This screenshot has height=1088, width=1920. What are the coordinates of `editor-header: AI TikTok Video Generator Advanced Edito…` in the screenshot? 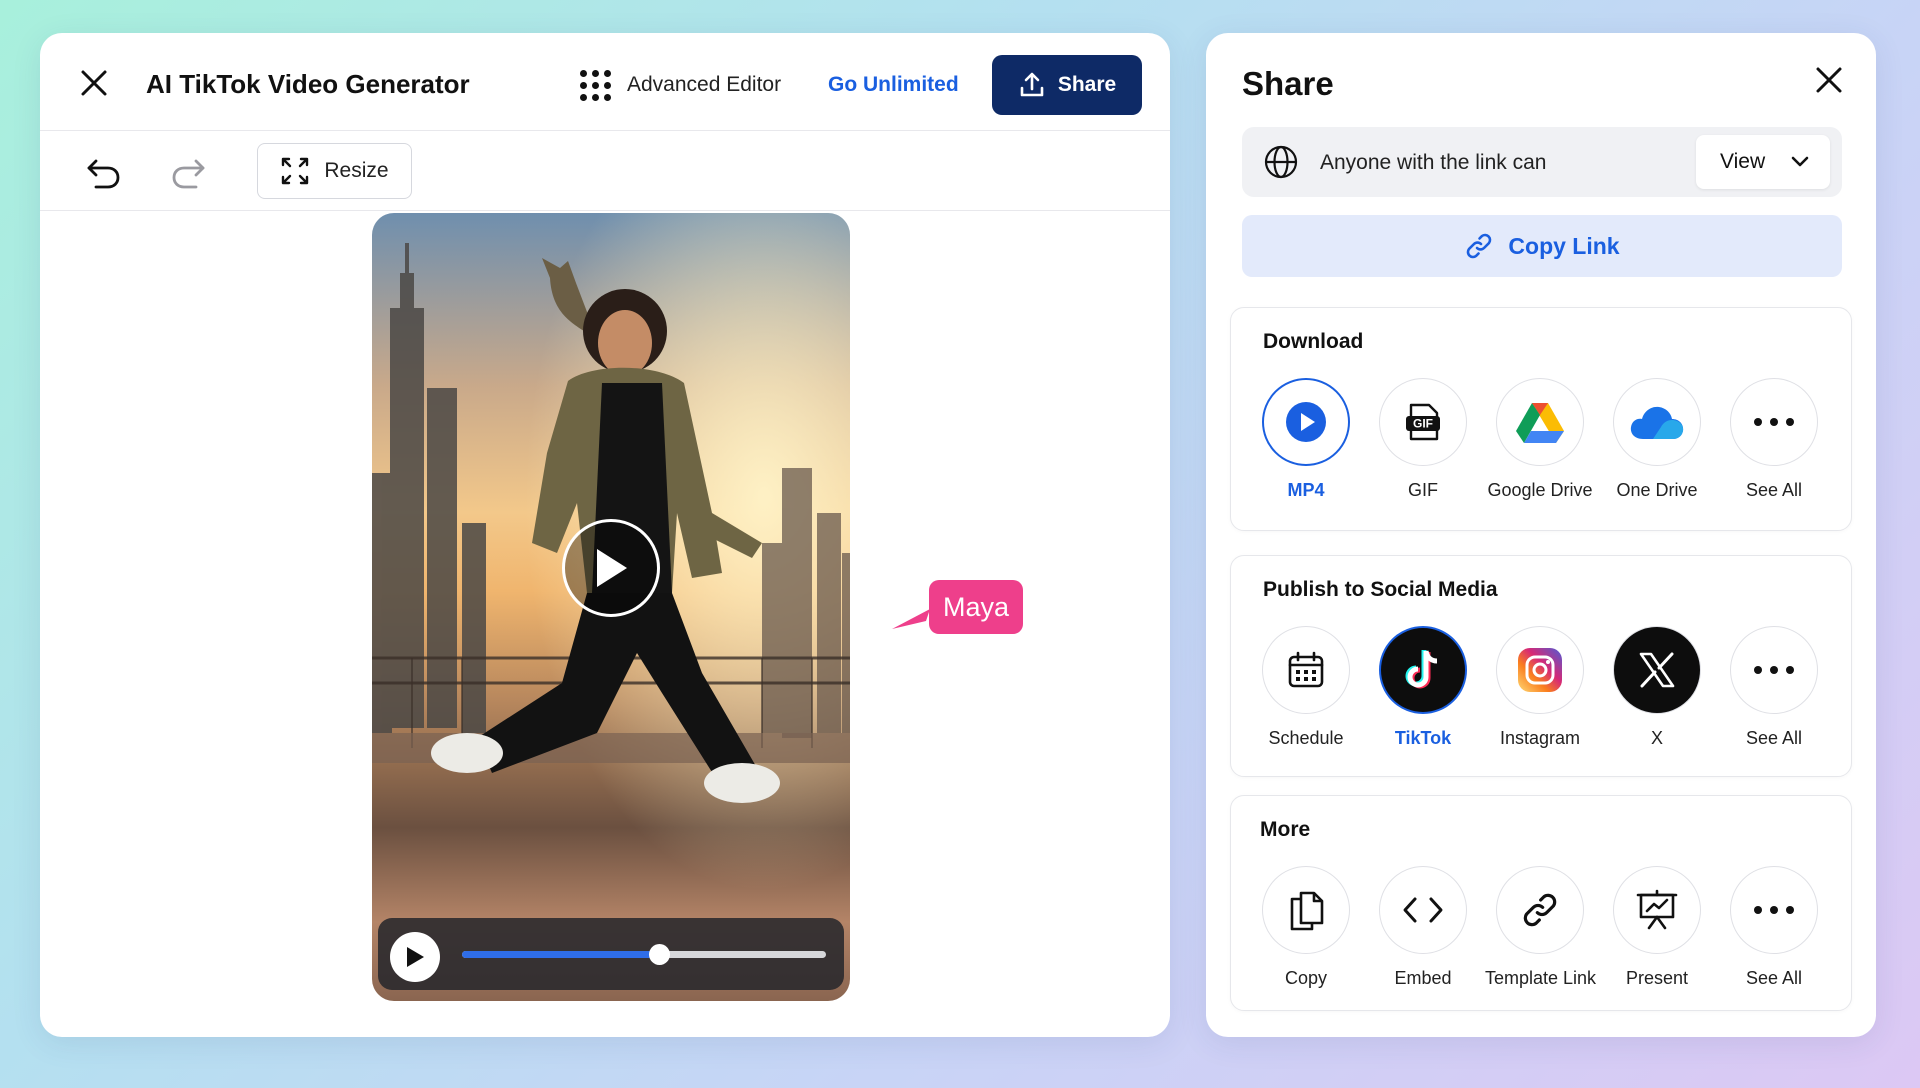 It's located at (605, 82).